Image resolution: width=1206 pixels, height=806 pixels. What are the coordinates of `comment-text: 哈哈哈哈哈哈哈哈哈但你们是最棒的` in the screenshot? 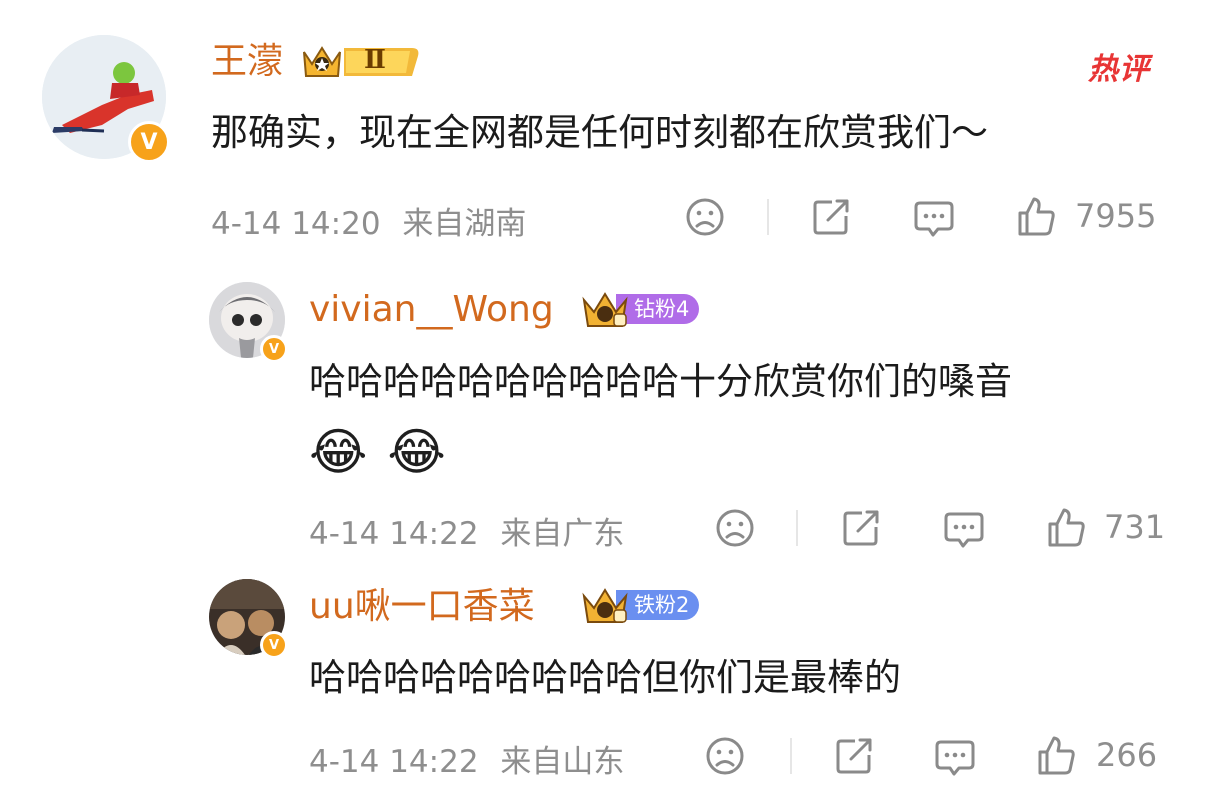 It's located at (605, 677).